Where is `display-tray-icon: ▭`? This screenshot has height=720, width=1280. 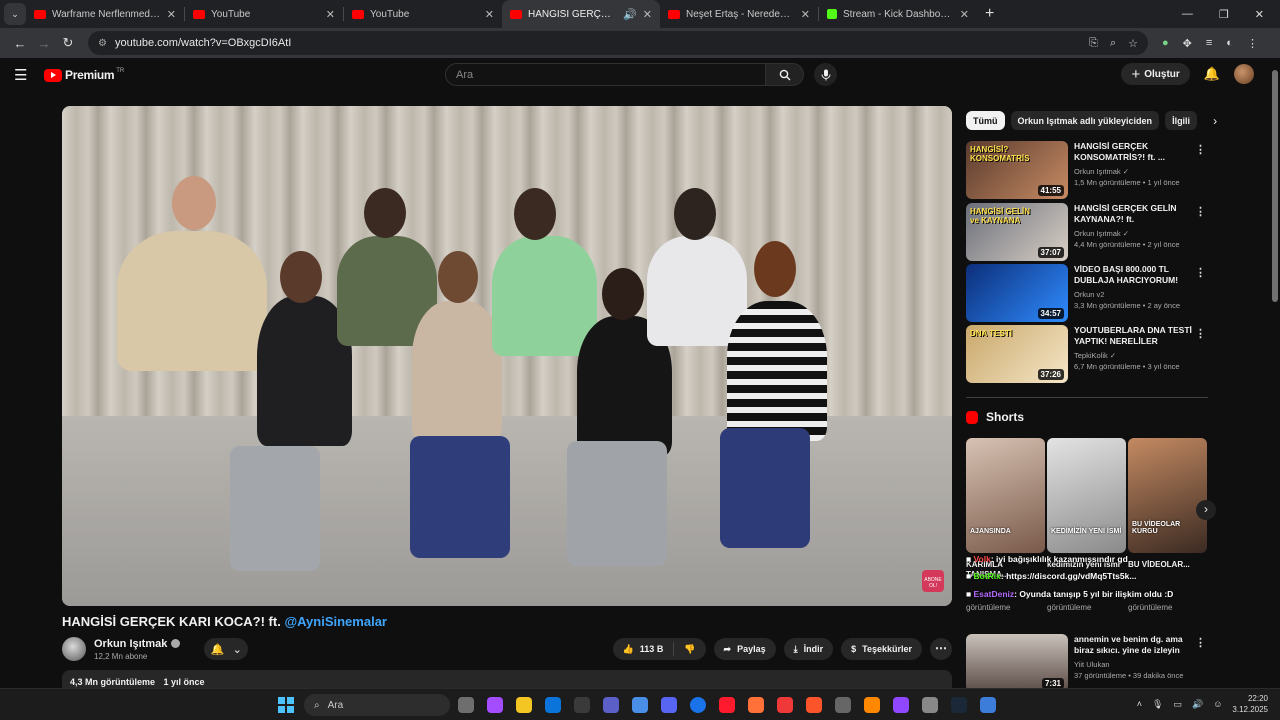 display-tray-icon: ▭ is located at coordinates (1177, 704).